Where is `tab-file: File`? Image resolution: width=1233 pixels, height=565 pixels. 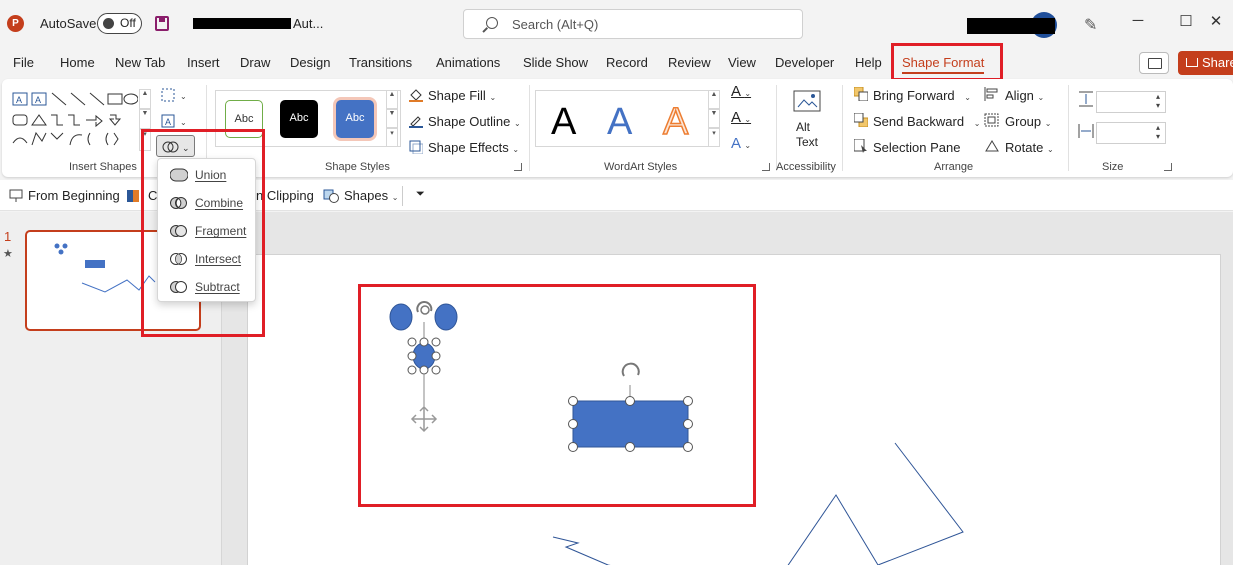
tab-file: File is located at coordinates (23, 62).